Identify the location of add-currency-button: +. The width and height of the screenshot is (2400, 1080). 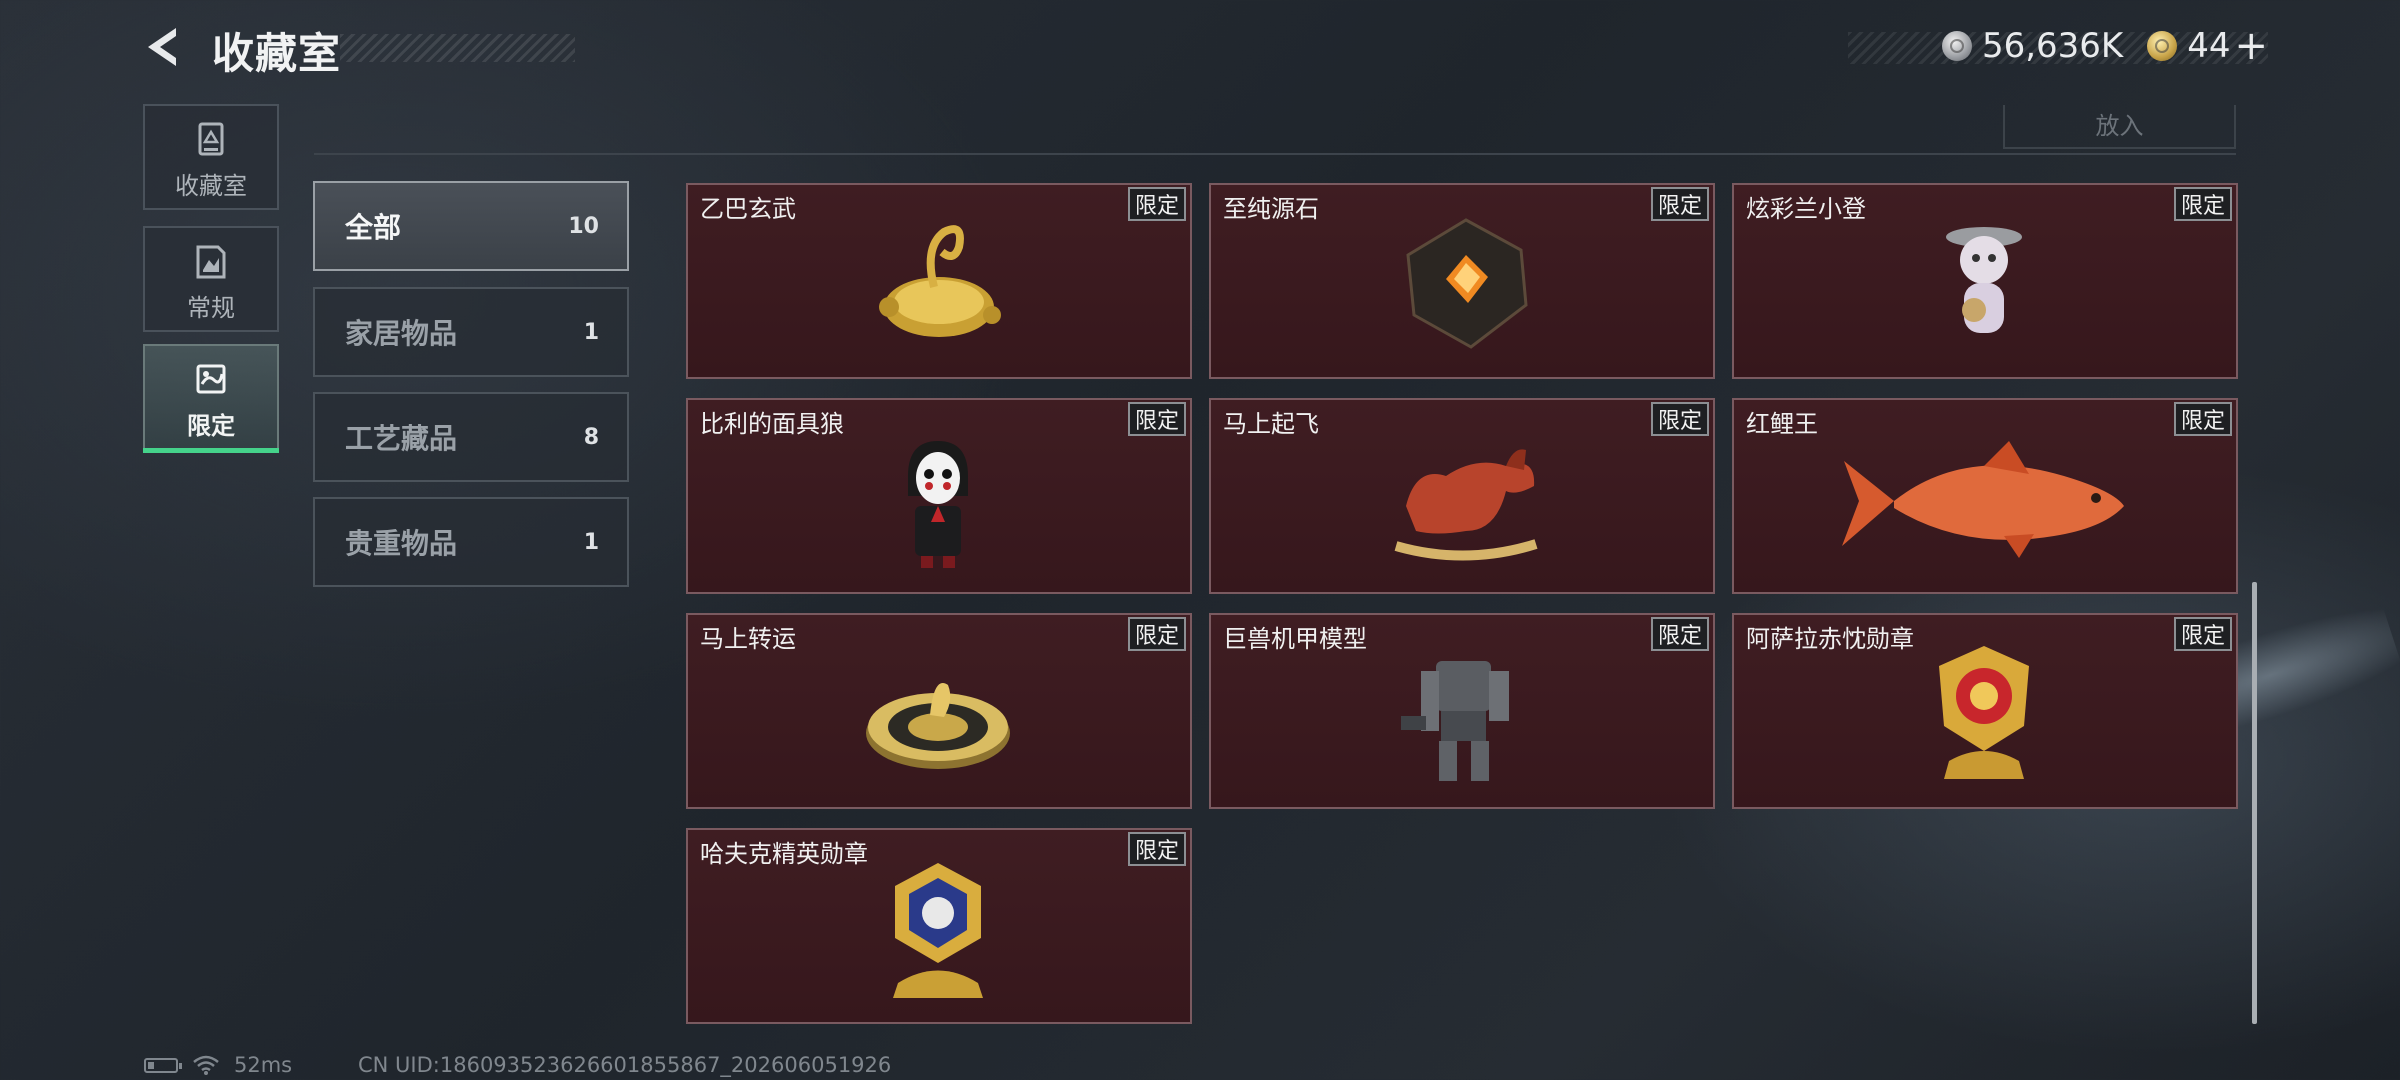
(2251, 46).